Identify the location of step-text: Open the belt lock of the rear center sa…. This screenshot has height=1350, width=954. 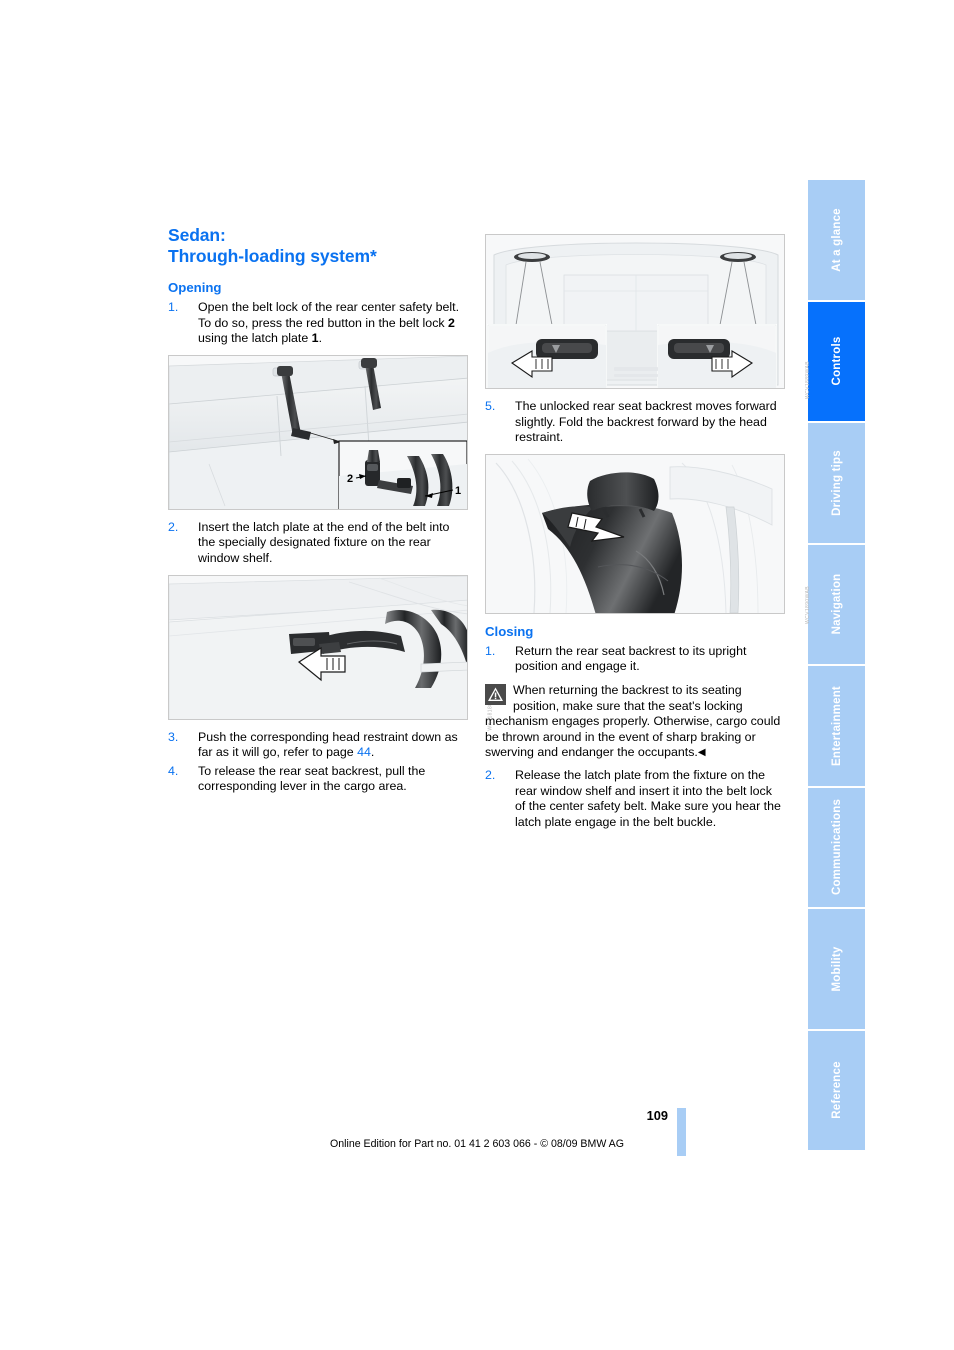
(328, 322).